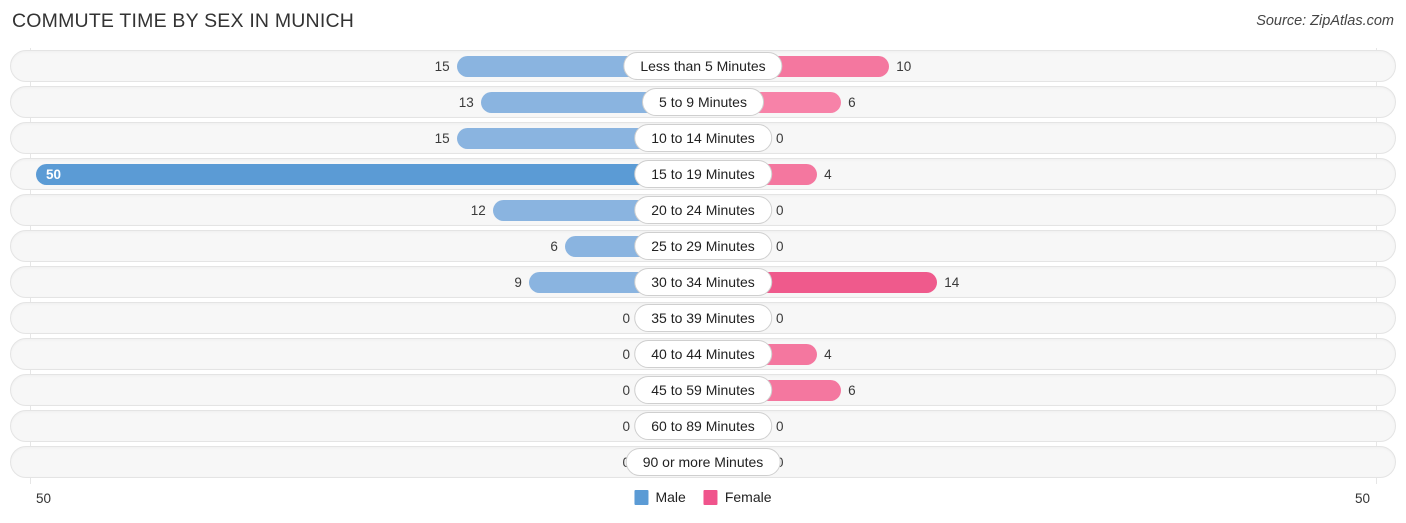 The width and height of the screenshot is (1406, 523). Describe the element at coordinates (554, 246) in the screenshot. I see `bar-value-male: 6` at that location.